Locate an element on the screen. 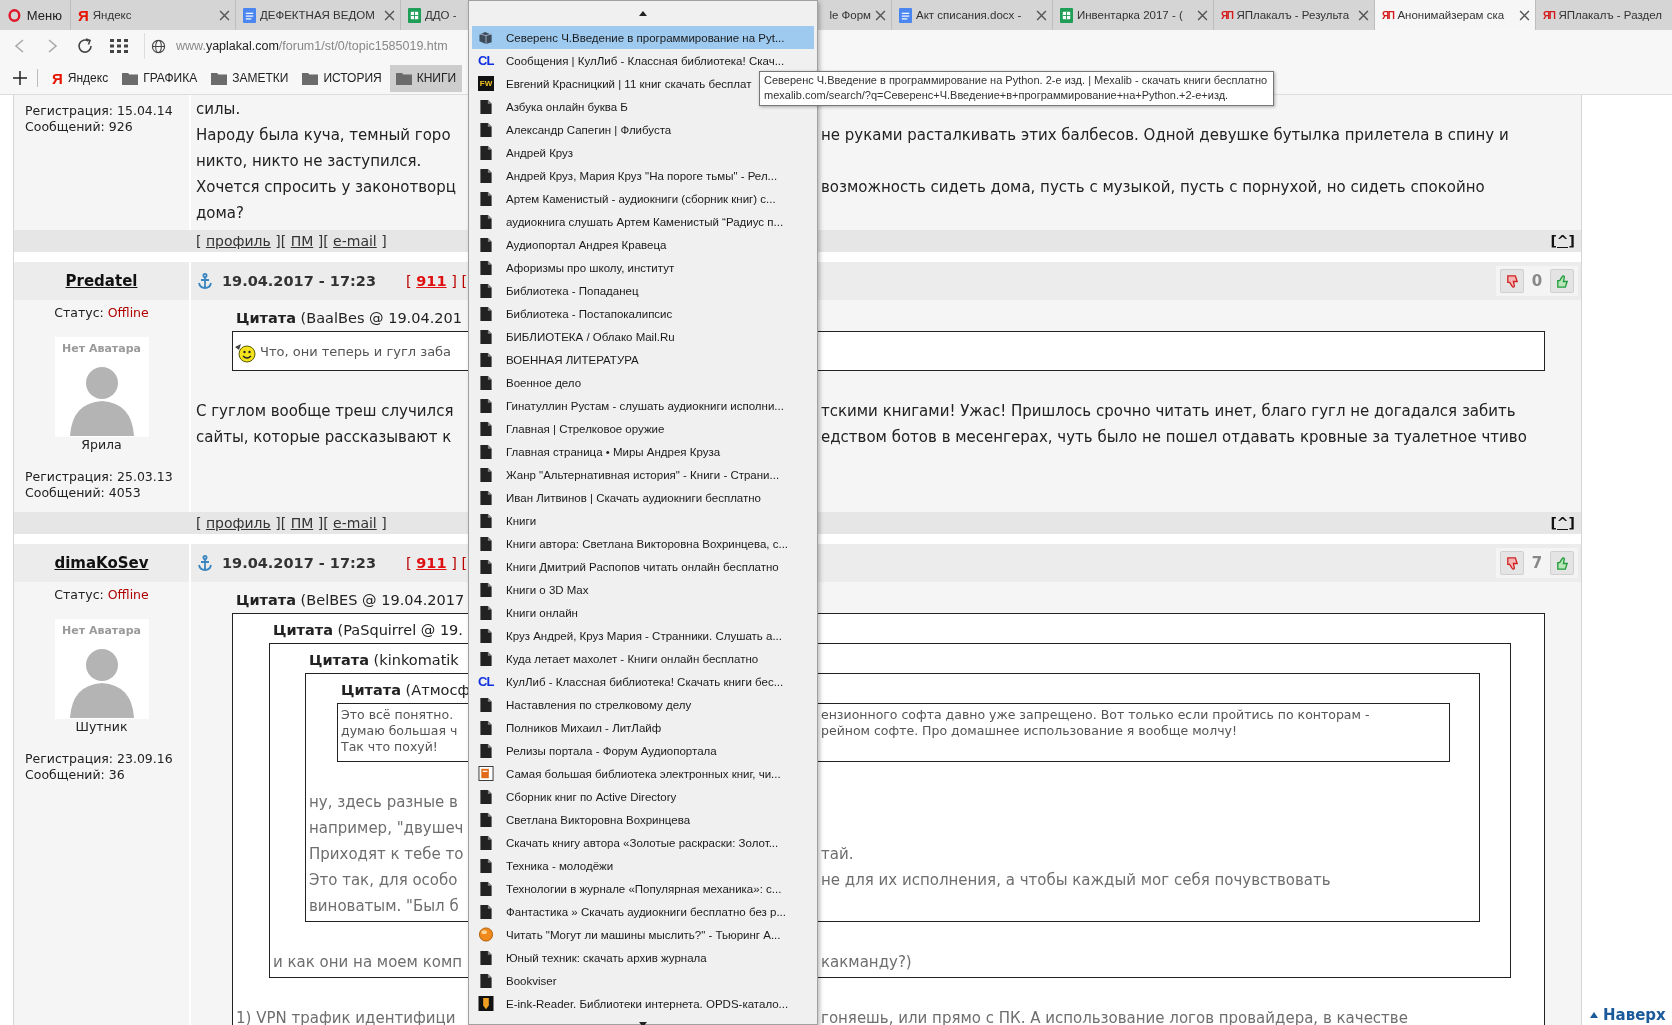 The height and width of the screenshot is (1025, 1672). user-rank: Шутник is located at coordinates (101, 727).